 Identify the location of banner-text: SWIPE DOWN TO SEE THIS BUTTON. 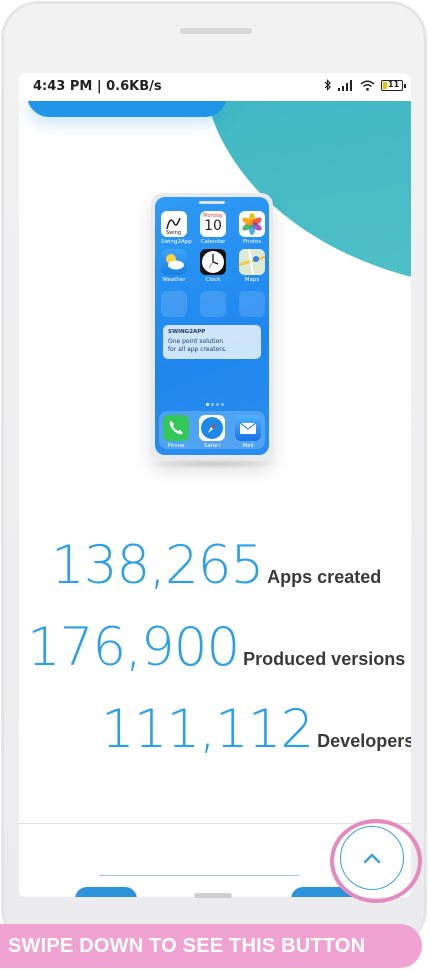
(187, 945).